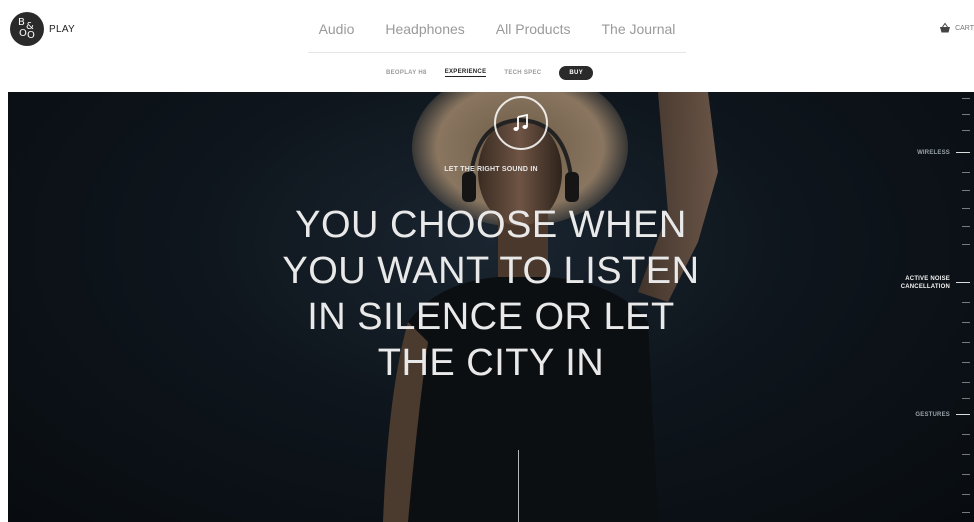 This screenshot has width=974, height=522. Describe the element at coordinates (491, 169) in the screenshot. I see `hero-eyebrow: LET THE RIGHT SOUND IN` at that location.